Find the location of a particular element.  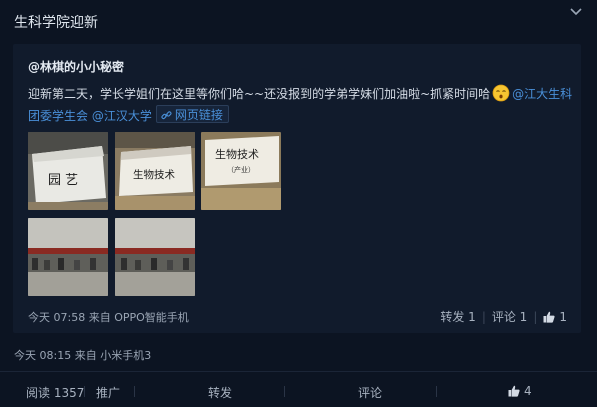

sleepy-emoji-icon is located at coordinates (501, 93).